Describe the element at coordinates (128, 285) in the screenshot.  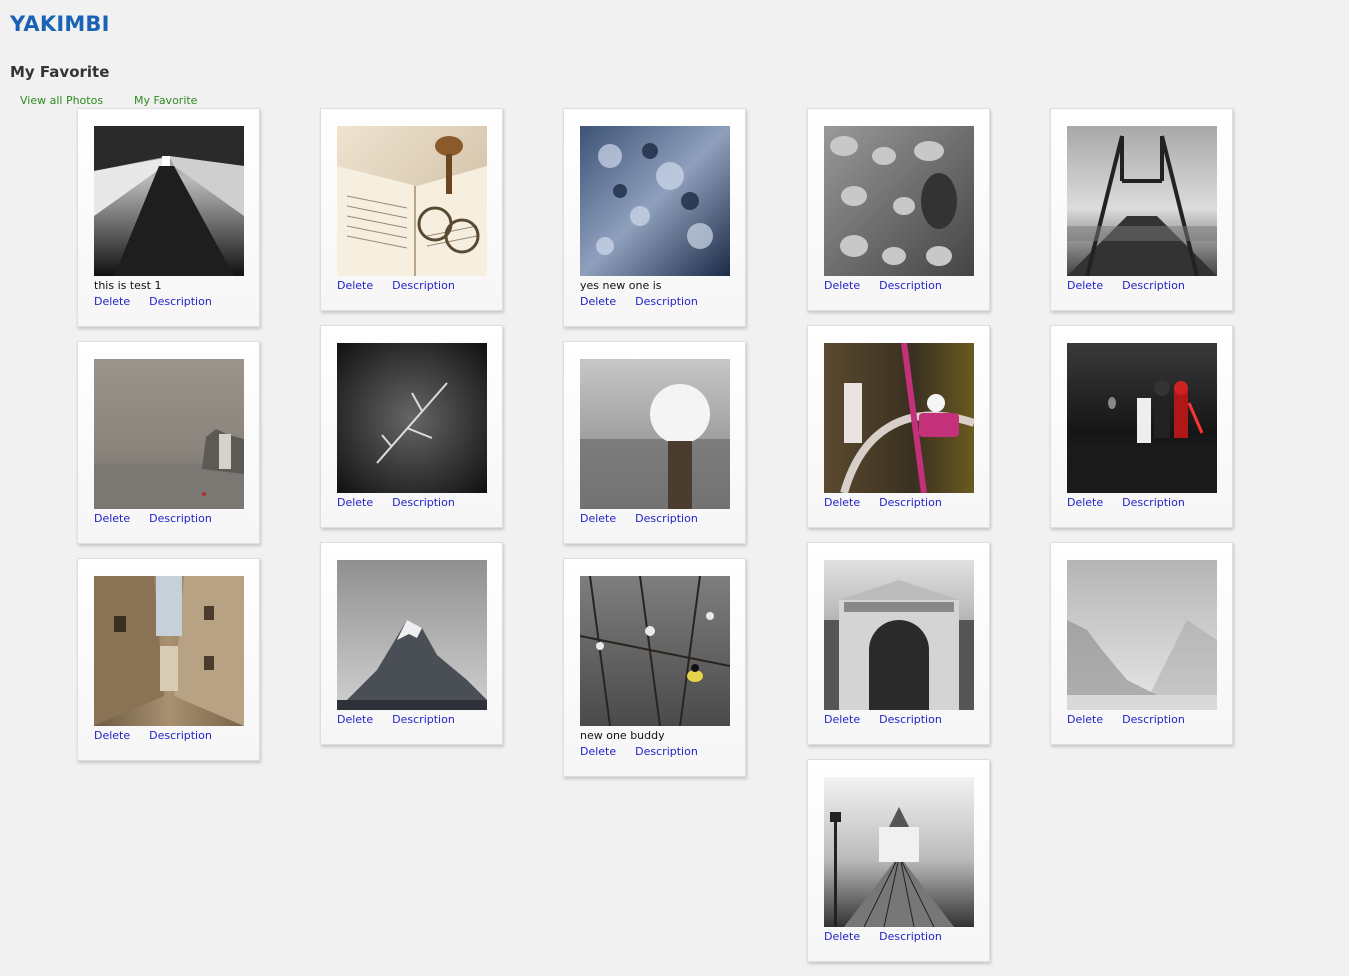
I see `photo-caption: this is test 1` at that location.